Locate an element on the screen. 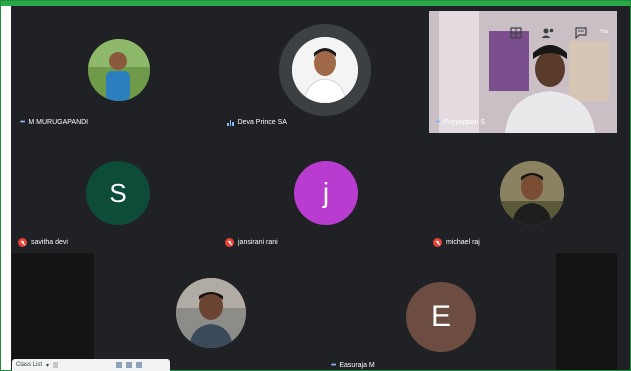 This screenshot has width=631, height=371. self-view-thumb-label: You is located at coordinates (604, 32).